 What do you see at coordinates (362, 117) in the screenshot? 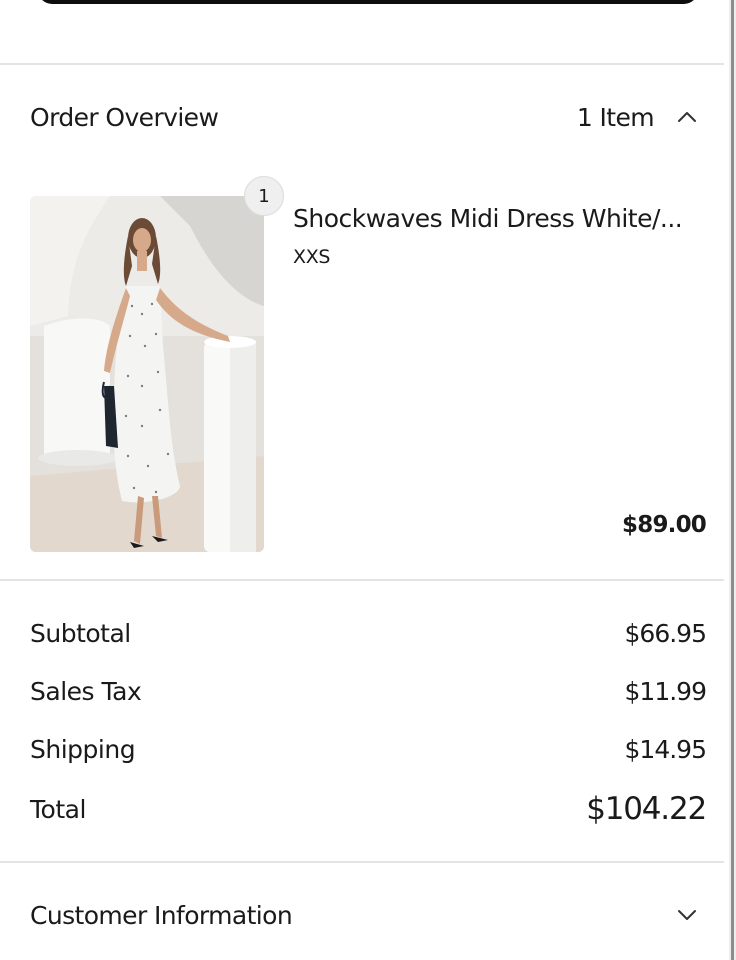
I see `order-overview-header: Order Overview 1 Item` at bounding box center [362, 117].